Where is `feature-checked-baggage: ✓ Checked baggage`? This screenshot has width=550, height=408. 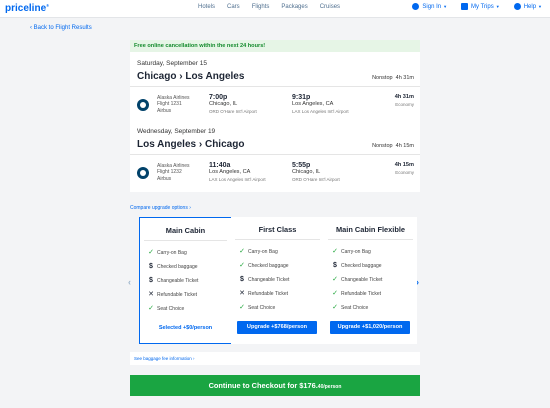
feature-checked-baggage: ✓ Checked baggage is located at coordinates (263, 265).